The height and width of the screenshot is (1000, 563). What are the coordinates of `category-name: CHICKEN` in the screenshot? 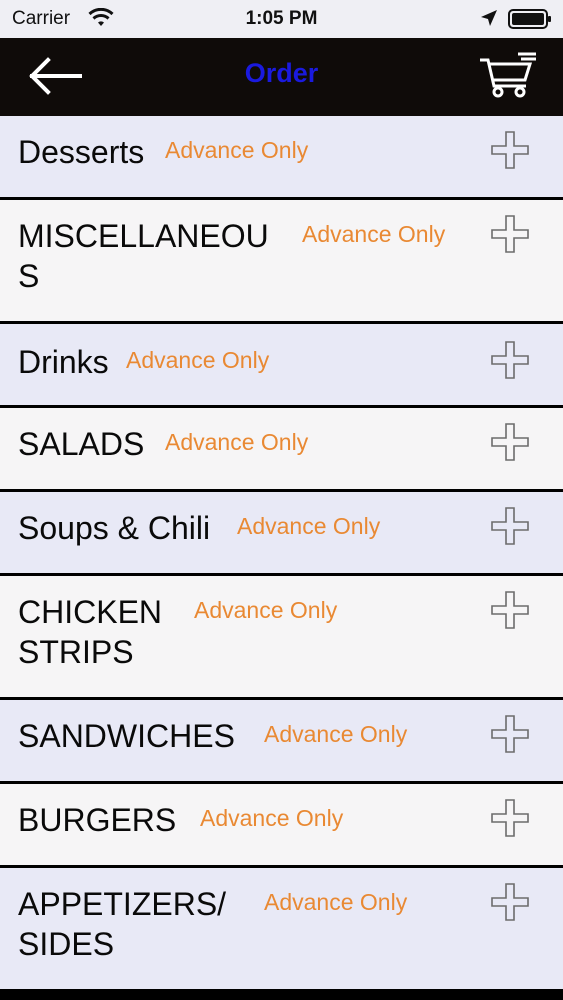 It's located at (90, 612).